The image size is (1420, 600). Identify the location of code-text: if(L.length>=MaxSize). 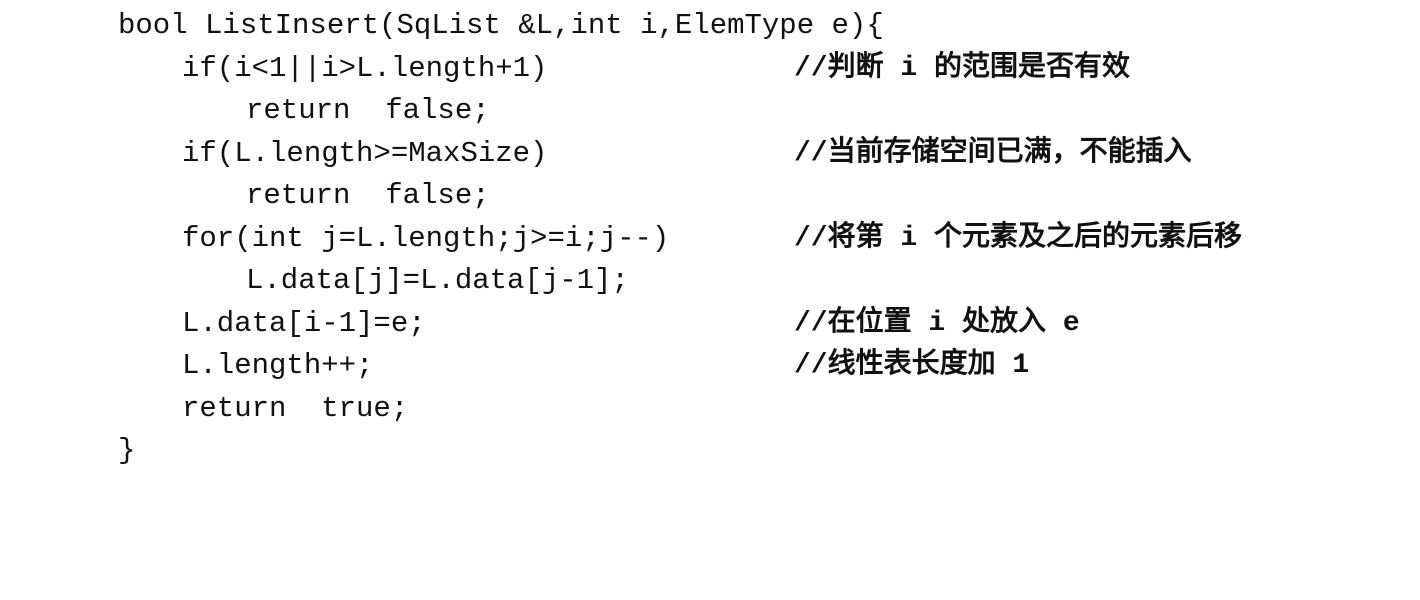
(365, 153).